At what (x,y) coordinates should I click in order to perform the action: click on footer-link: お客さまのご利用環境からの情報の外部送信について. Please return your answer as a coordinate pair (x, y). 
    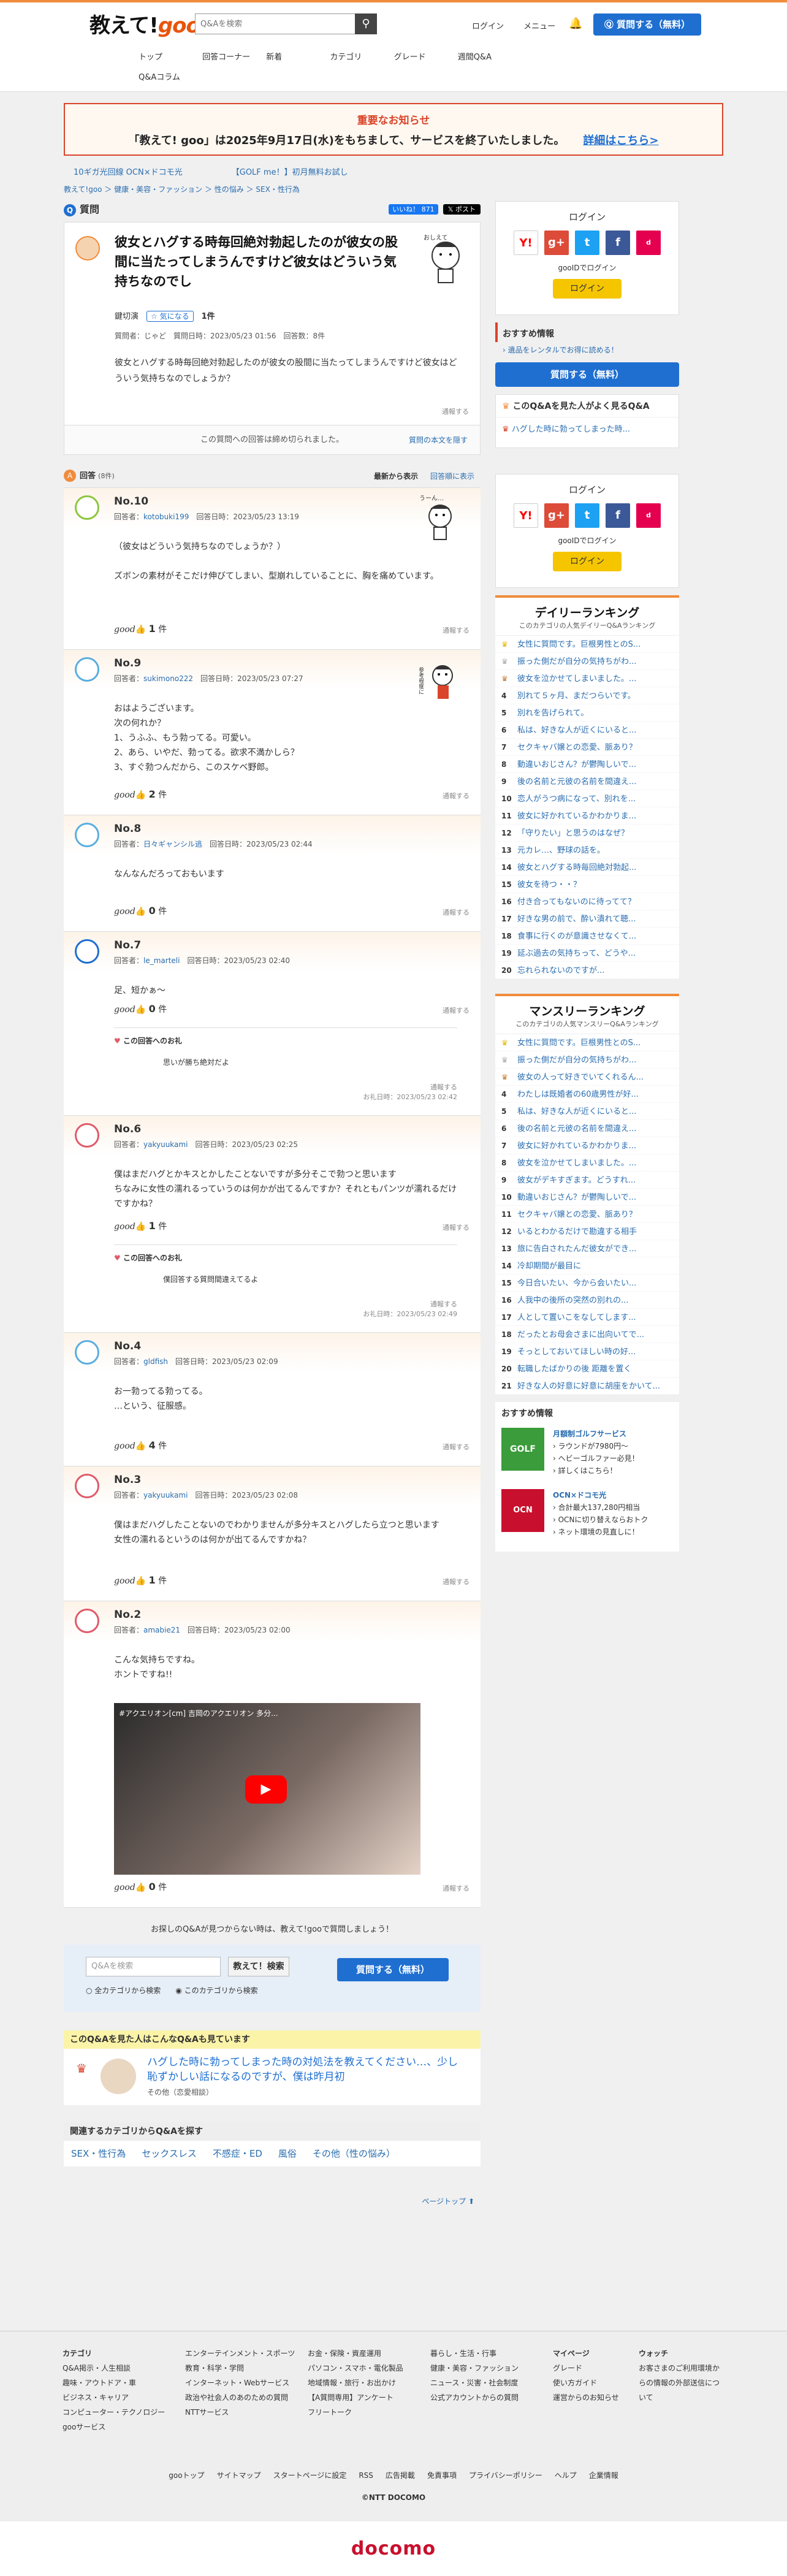
    Looking at the image, I should click on (681, 2383).